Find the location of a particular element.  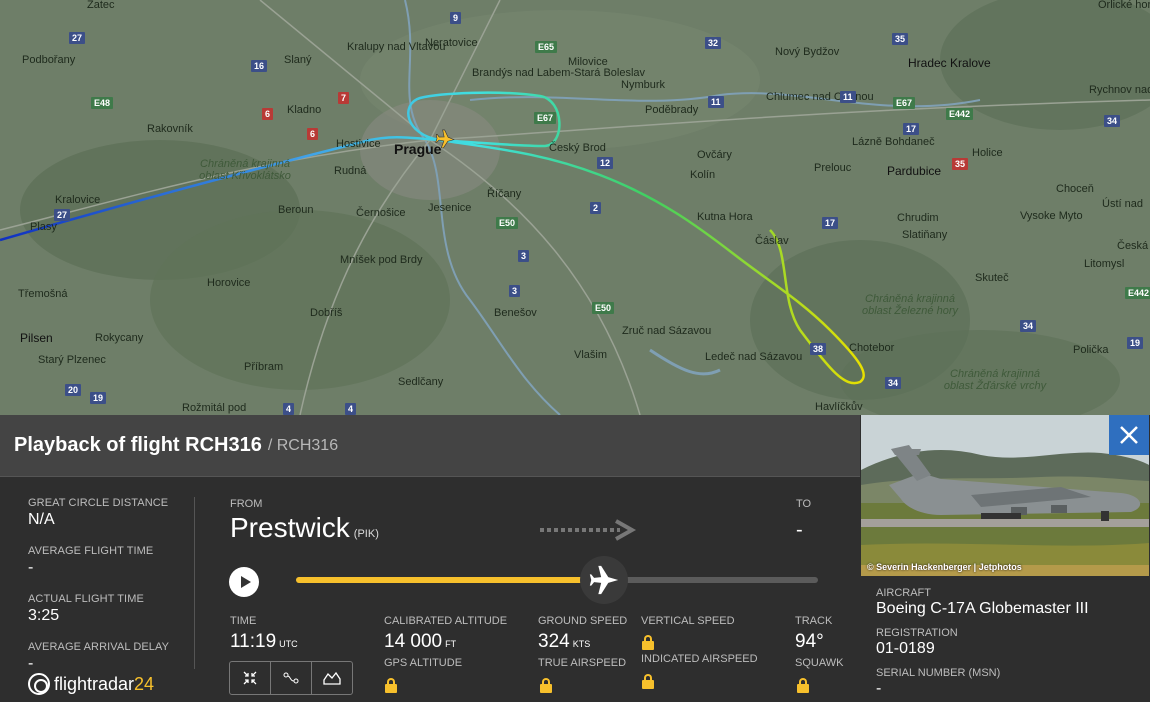

altitude-unit: FT is located at coordinates (451, 644).